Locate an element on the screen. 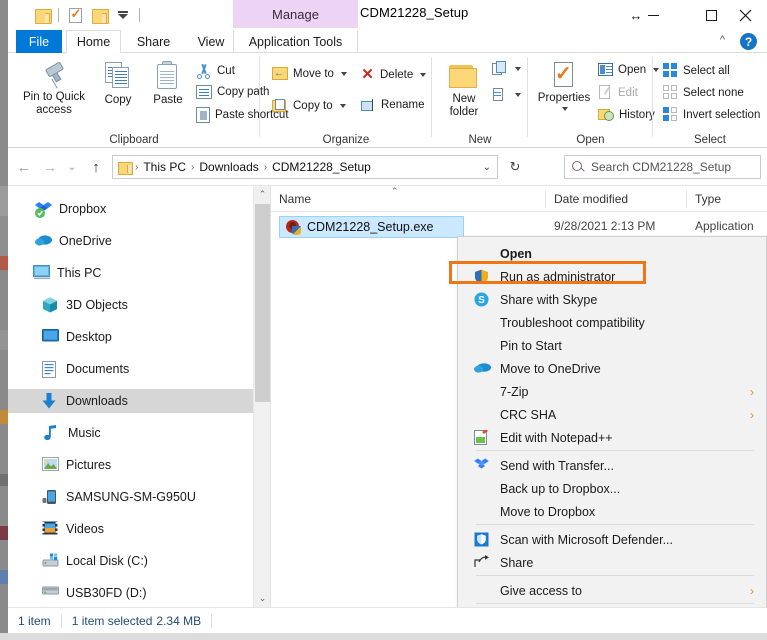 This screenshot has width=767, height=640. properties-button: ✓ Properties is located at coordinates (564, 86).